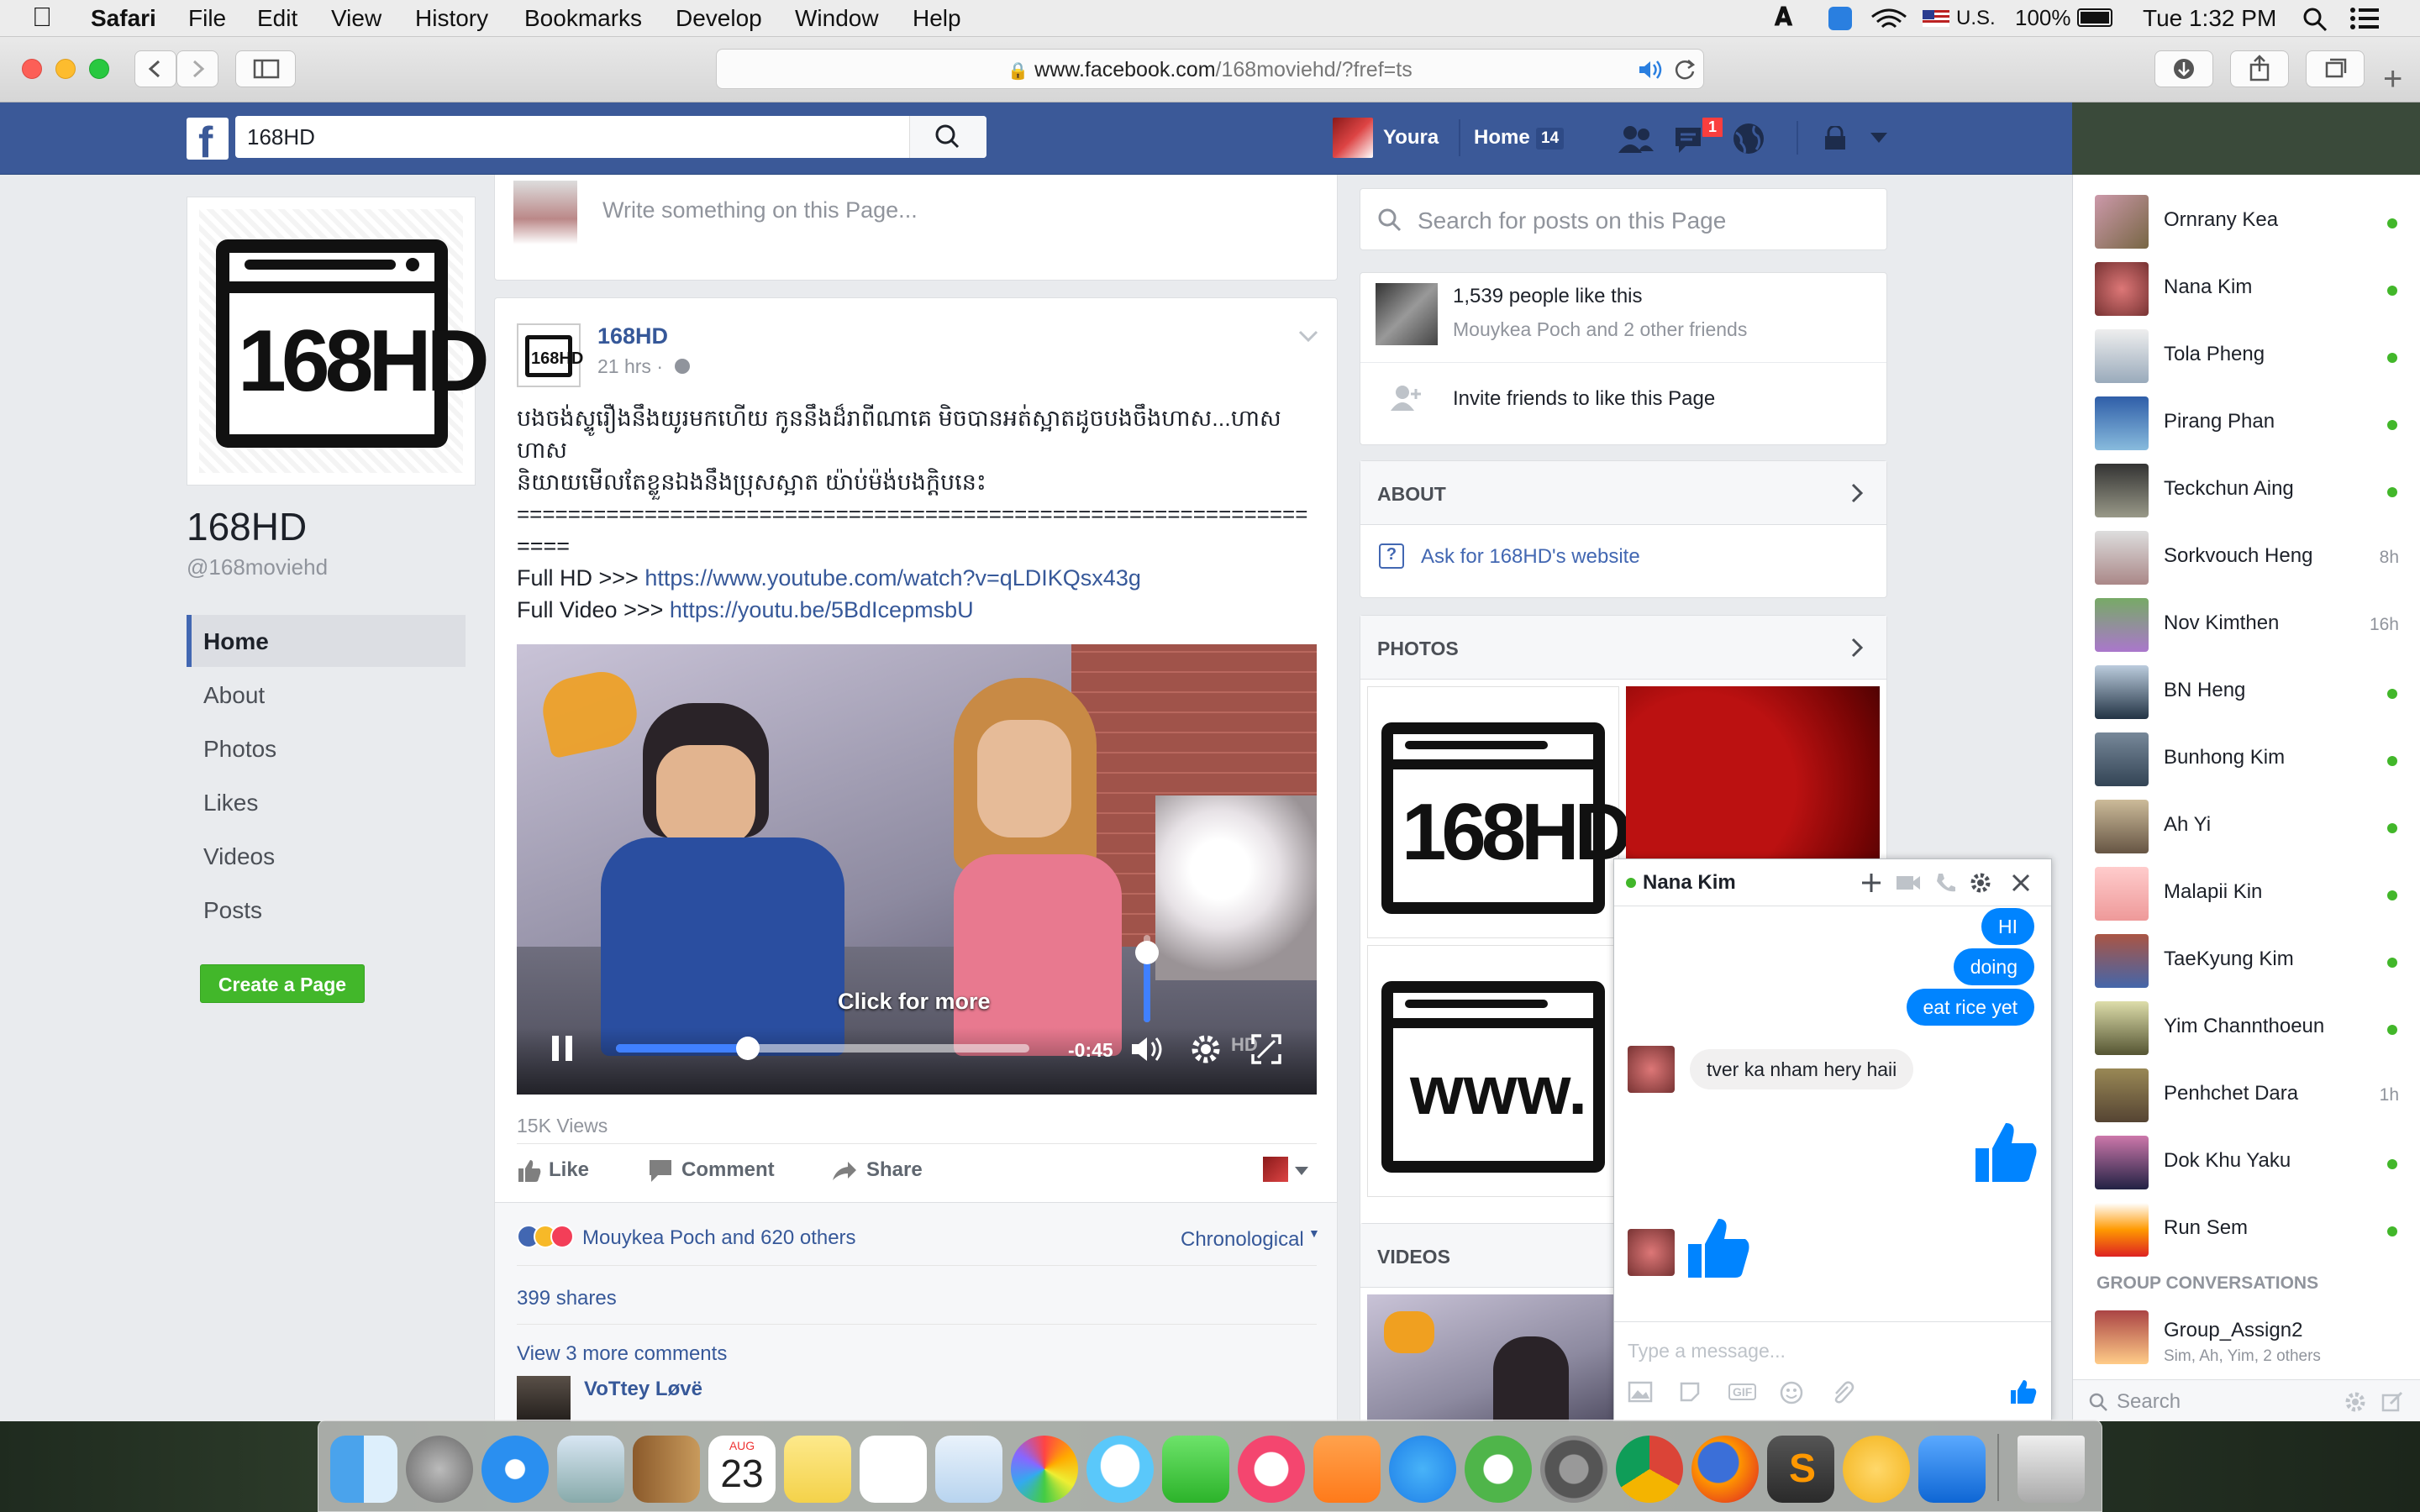 This screenshot has width=2420, height=1512. Describe the element at coordinates (1832, 882) in the screenshot. I see `chat-window-header: Nana Kim` at that location.